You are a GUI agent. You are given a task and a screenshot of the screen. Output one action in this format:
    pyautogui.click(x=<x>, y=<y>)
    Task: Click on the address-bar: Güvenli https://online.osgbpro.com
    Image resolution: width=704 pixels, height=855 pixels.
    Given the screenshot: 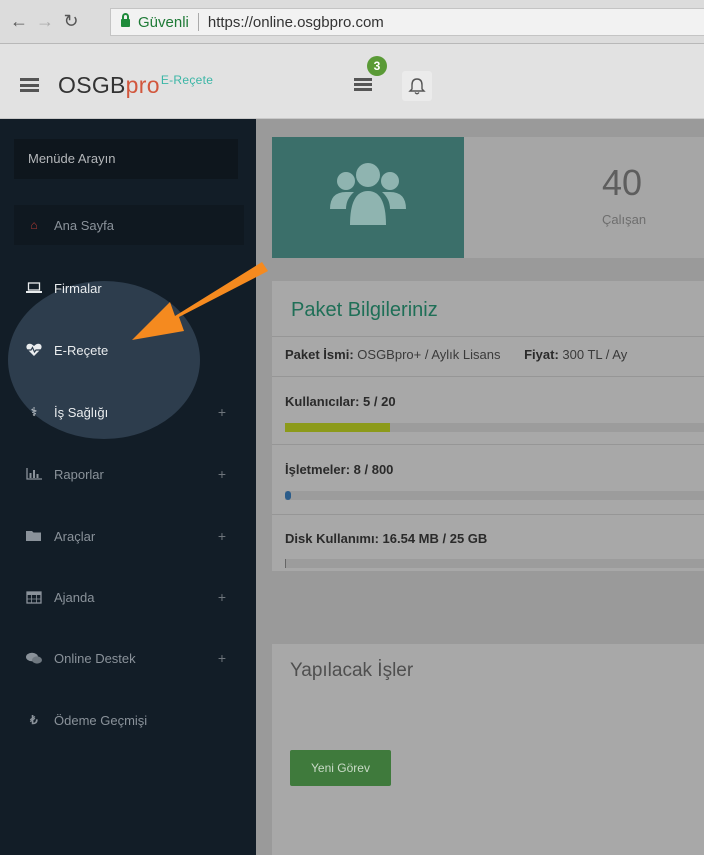 What is the action you would take?
    pyautogui.click(x=407, y=22)
    